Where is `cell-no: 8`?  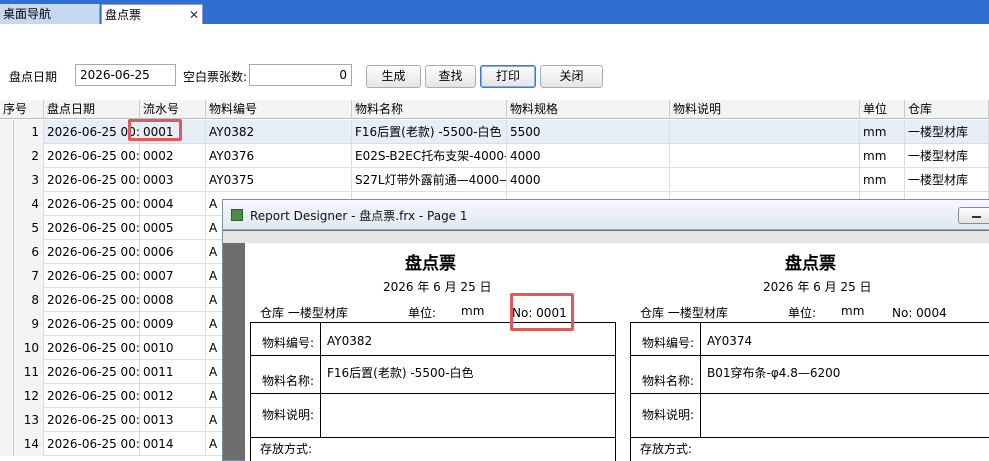 cell-no: 8 is located at coordinates (29, 300).